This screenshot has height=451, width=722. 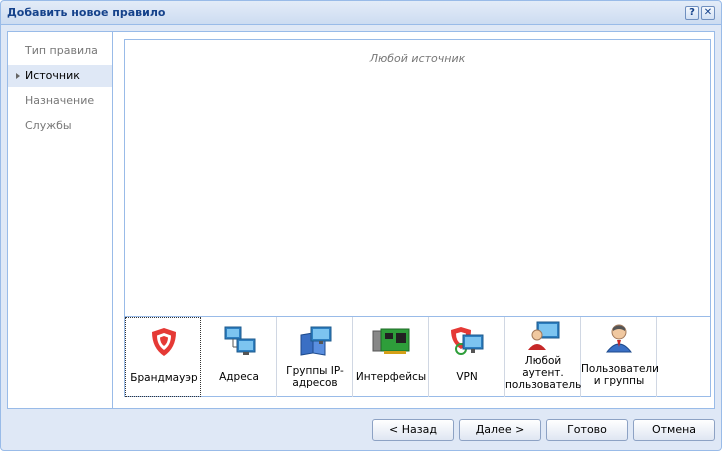 I want to click on tile-vpn: VPN, so click(x=467, y=357).